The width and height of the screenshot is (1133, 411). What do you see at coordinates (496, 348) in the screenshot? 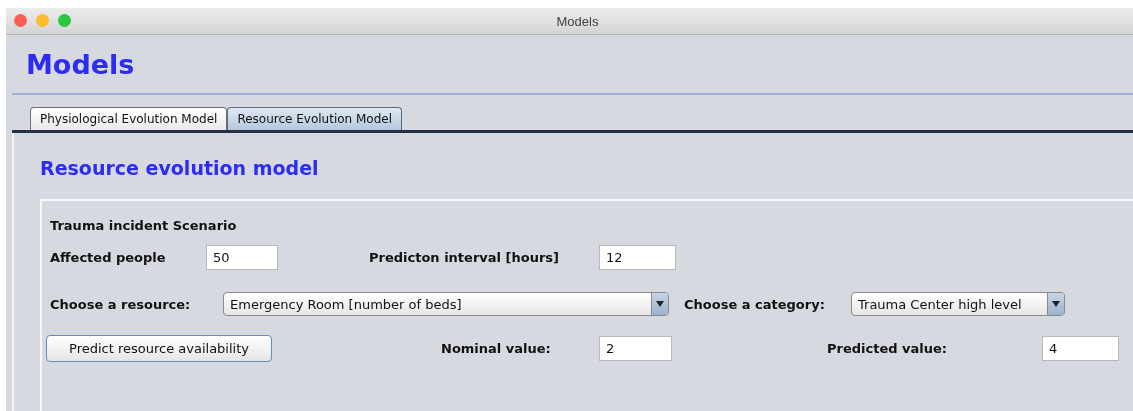
I see `field-label: Nominal value:` at bounding box center [496, 348].